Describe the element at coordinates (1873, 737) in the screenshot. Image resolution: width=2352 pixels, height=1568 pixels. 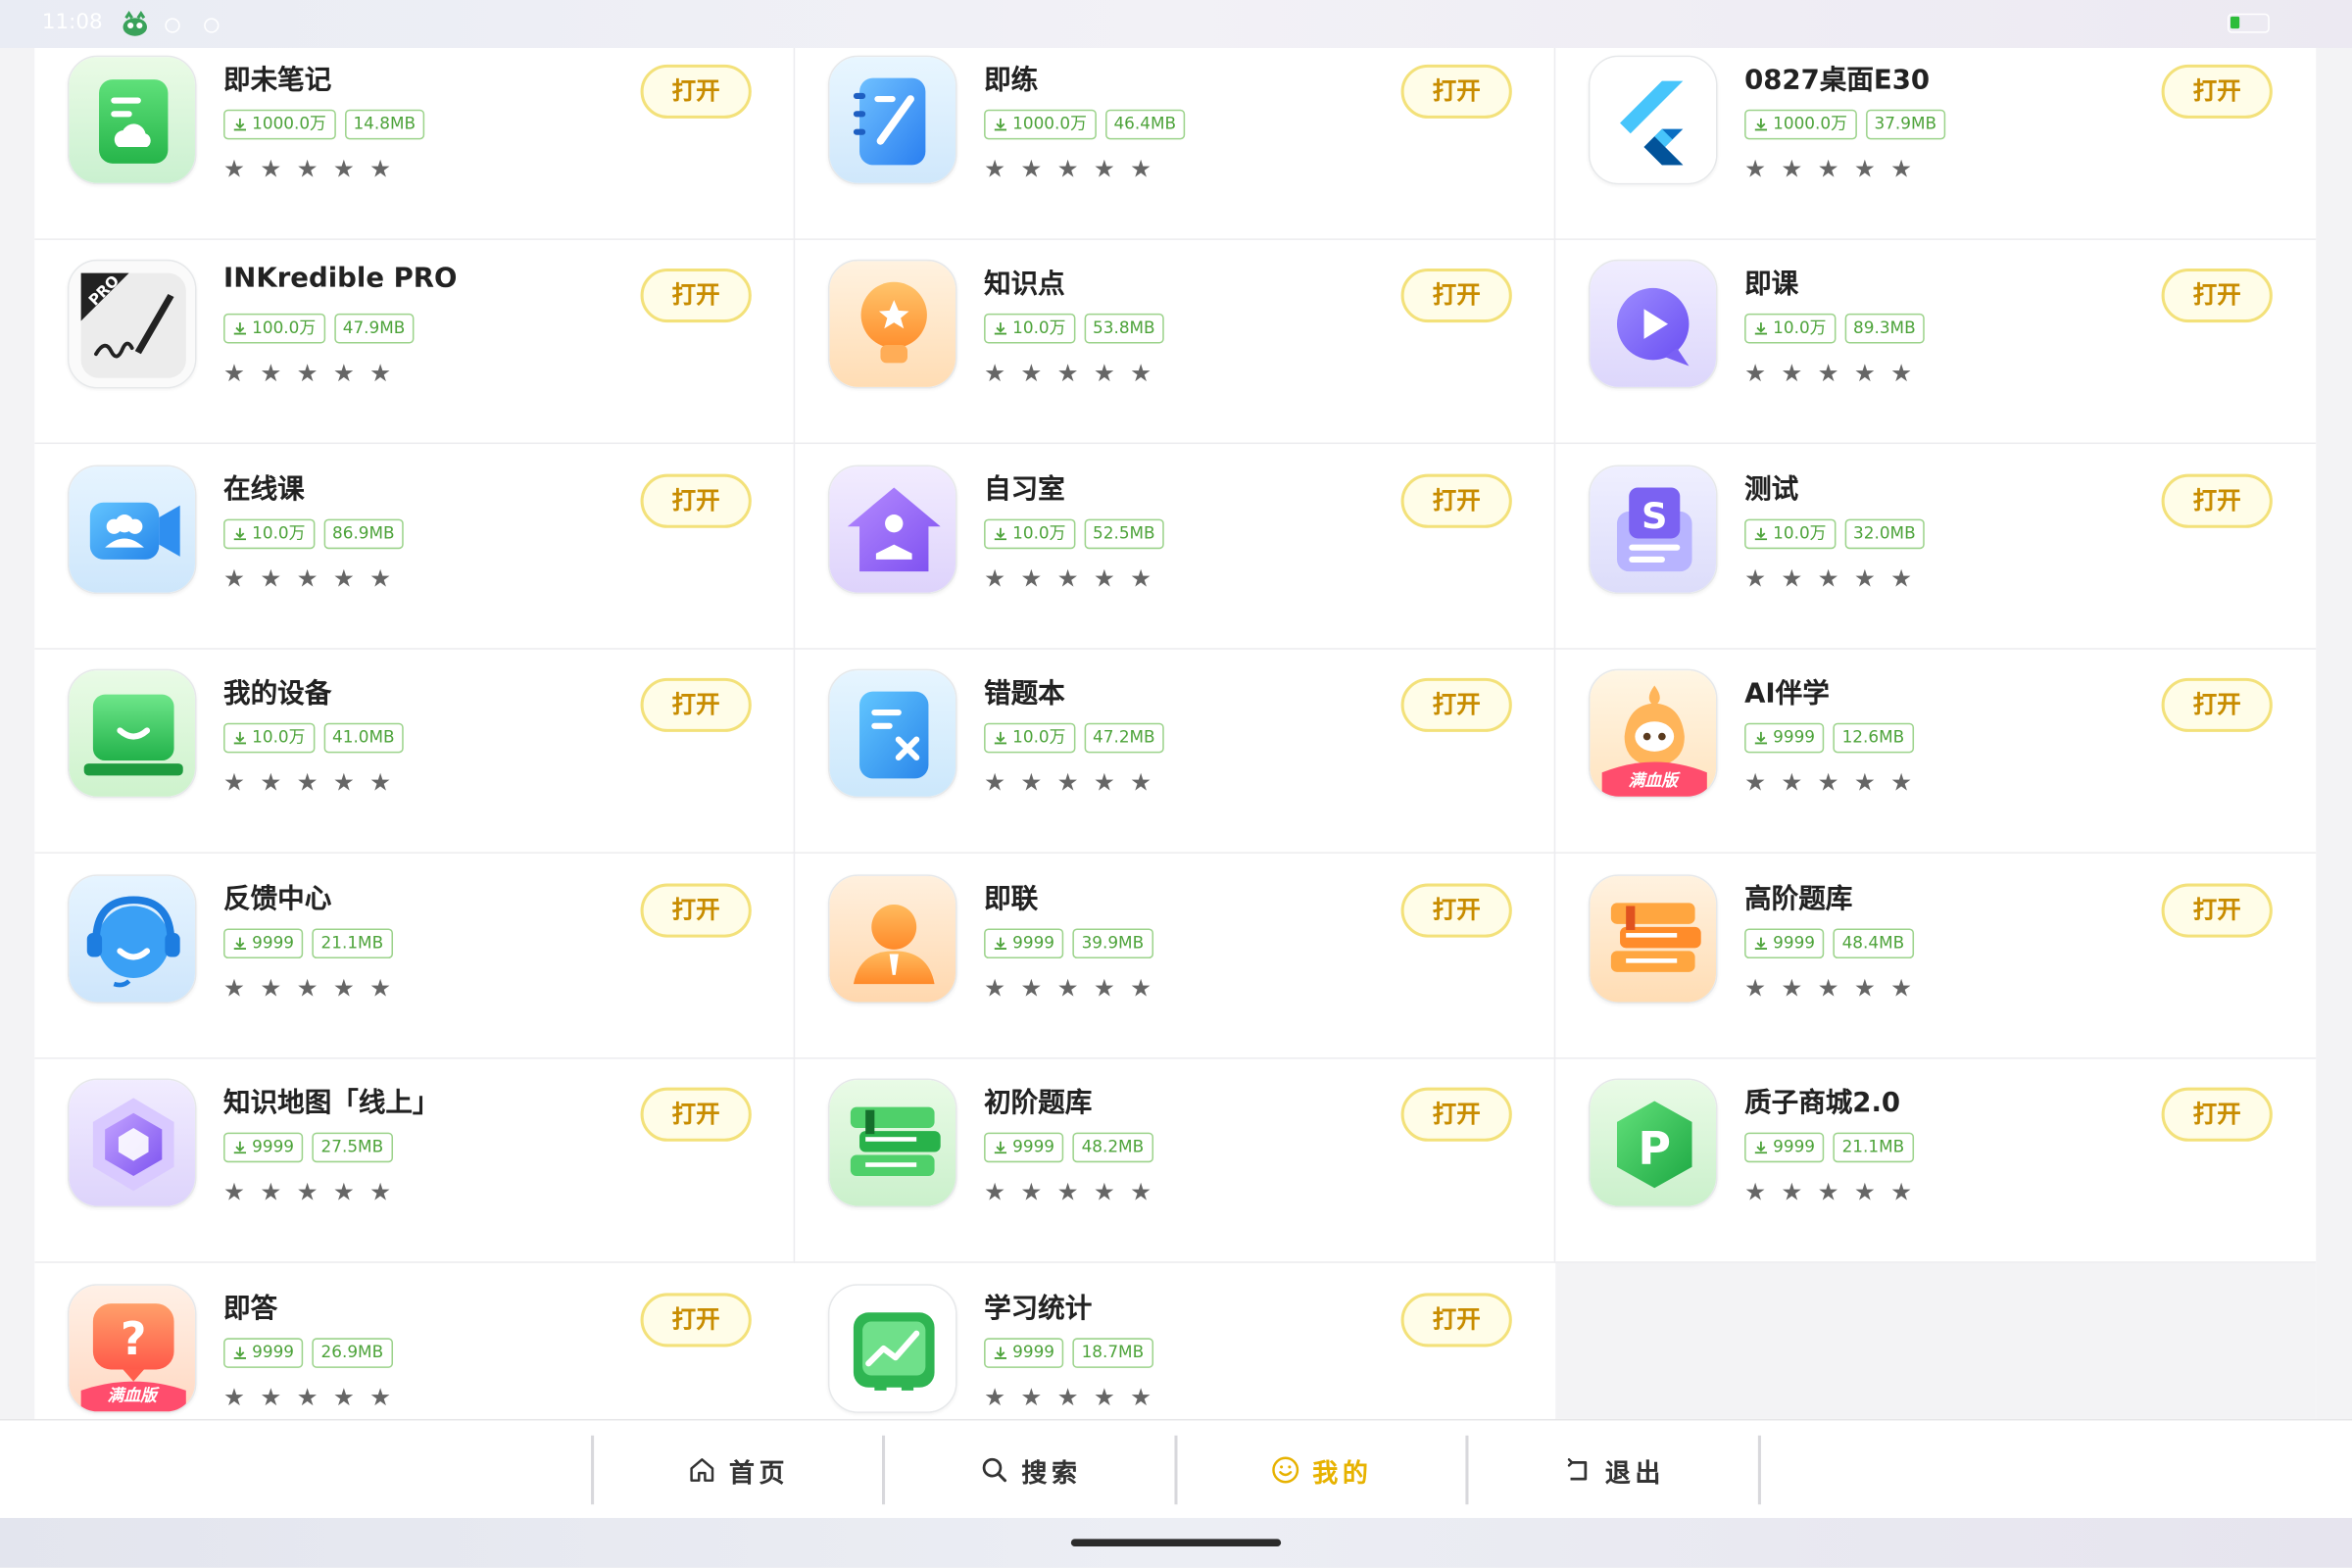
I see `app-size: 12.6MB` at that location.